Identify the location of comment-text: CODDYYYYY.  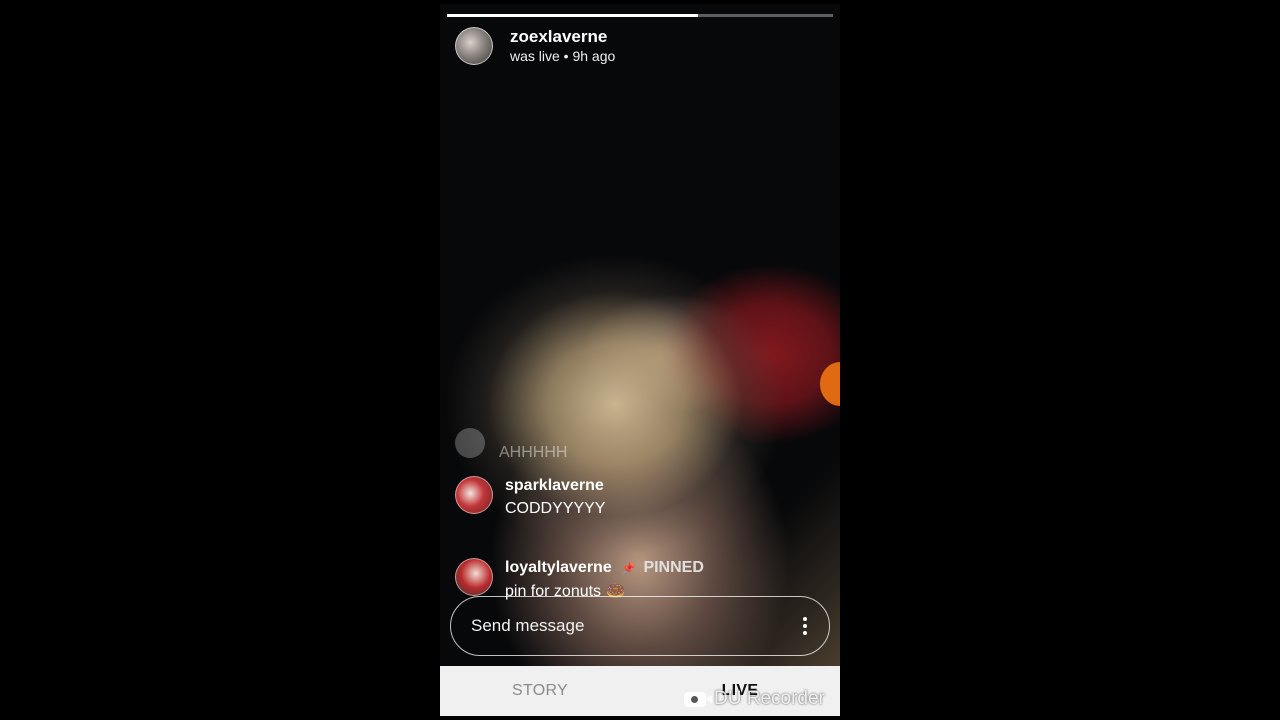
(555, 508).